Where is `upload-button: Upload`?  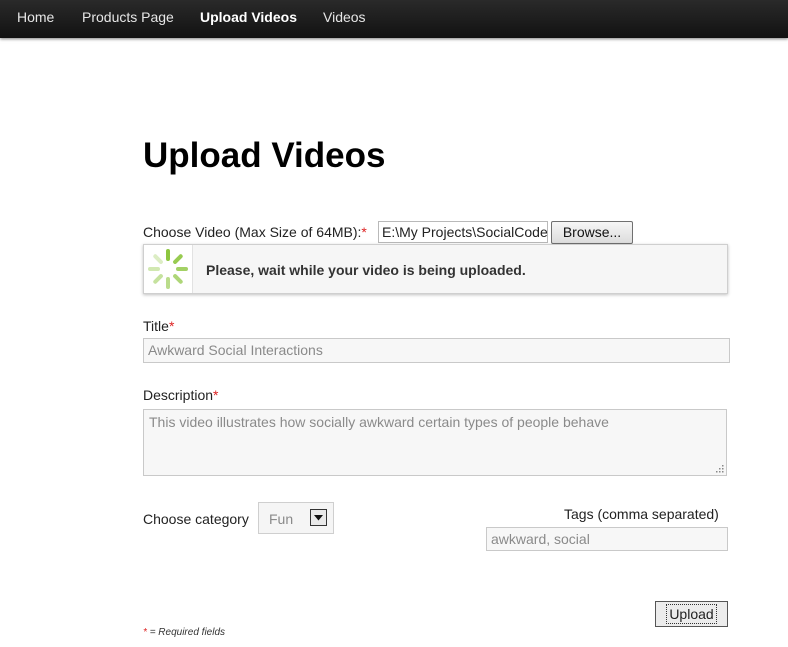
upload-button: Upload is located at coordinates (691, 614).